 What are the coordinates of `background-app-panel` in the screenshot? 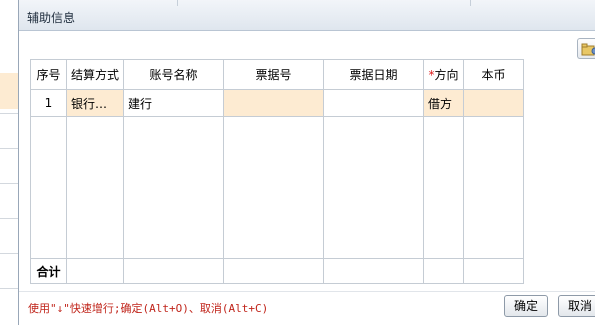 It's located at (10, 162).